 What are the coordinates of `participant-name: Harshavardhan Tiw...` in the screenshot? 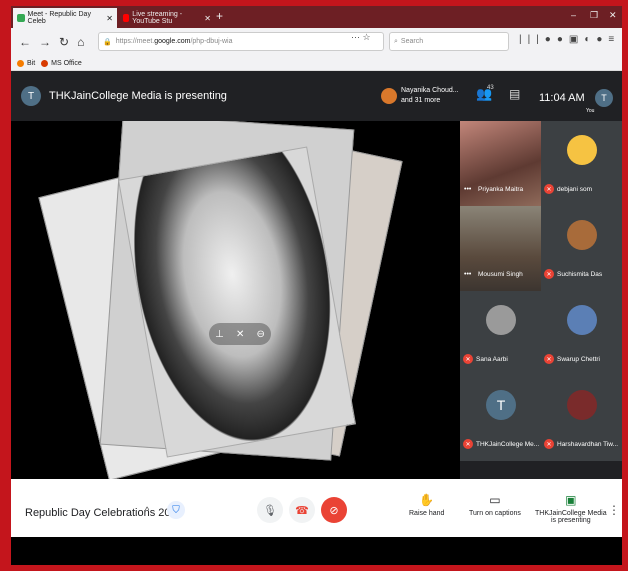 It's located at (588, 444).